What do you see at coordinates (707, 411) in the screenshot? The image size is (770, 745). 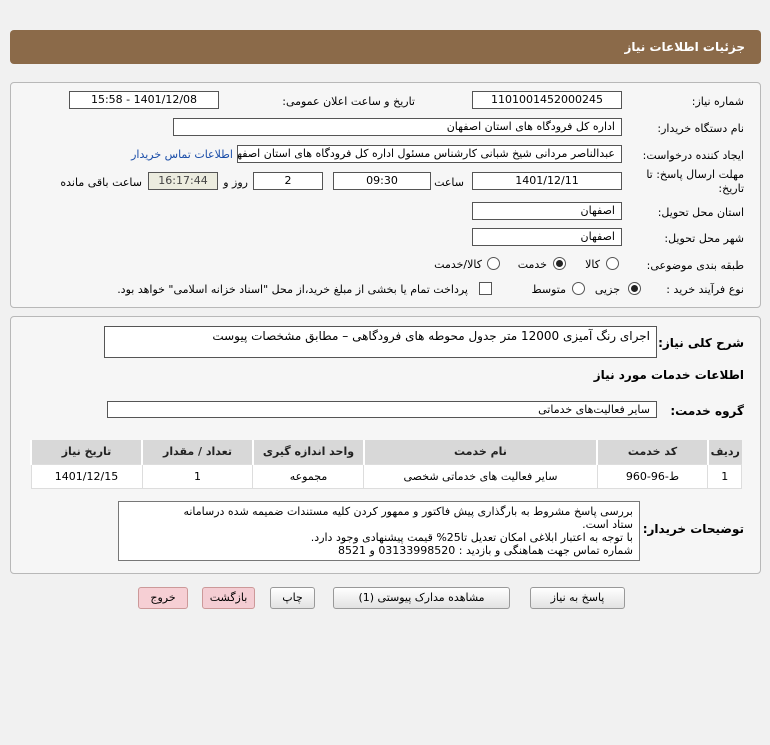 I see `service-group-label: گروه خدمت:` at bounding box center [707, 411].